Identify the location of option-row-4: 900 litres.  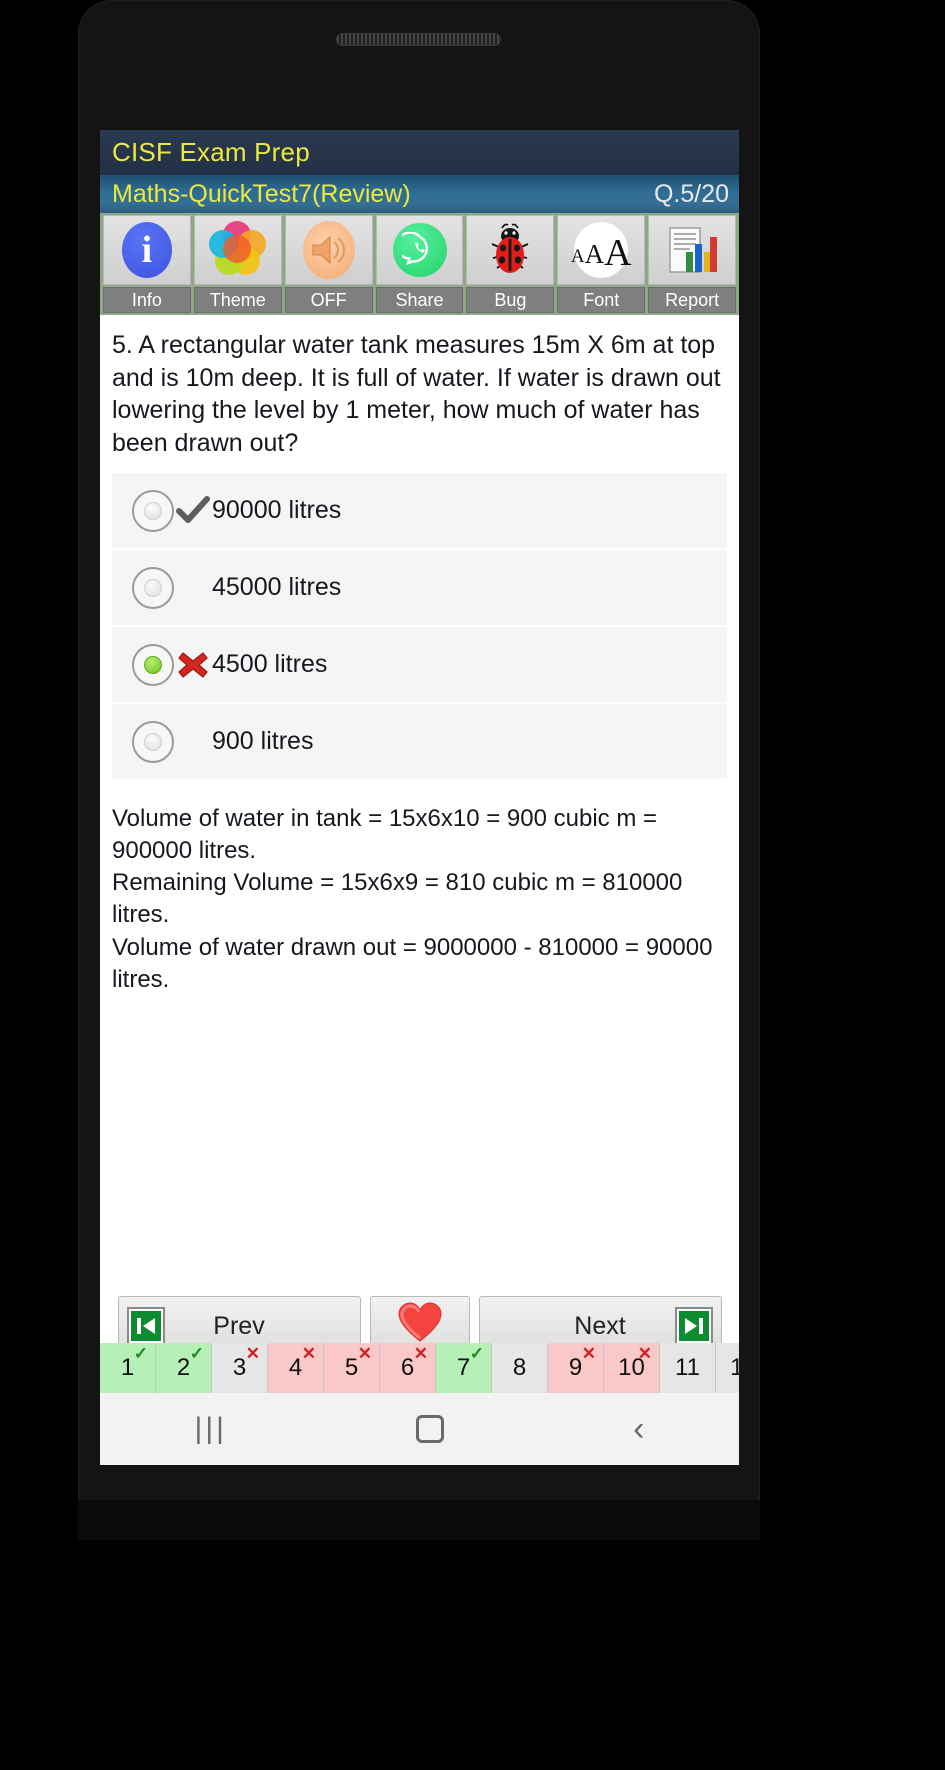
(419, 742).